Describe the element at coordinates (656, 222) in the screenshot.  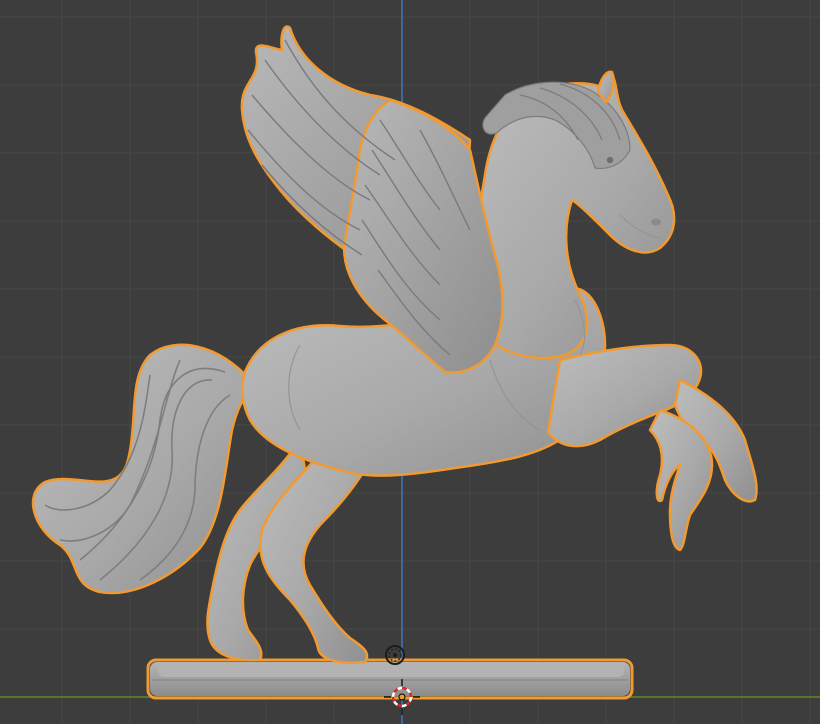
I see `model-nostril` at that location.